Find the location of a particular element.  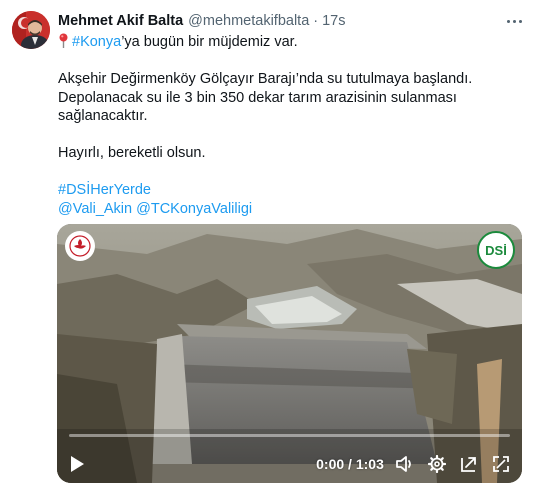

popout-icon is located at coordinates (468, 464).